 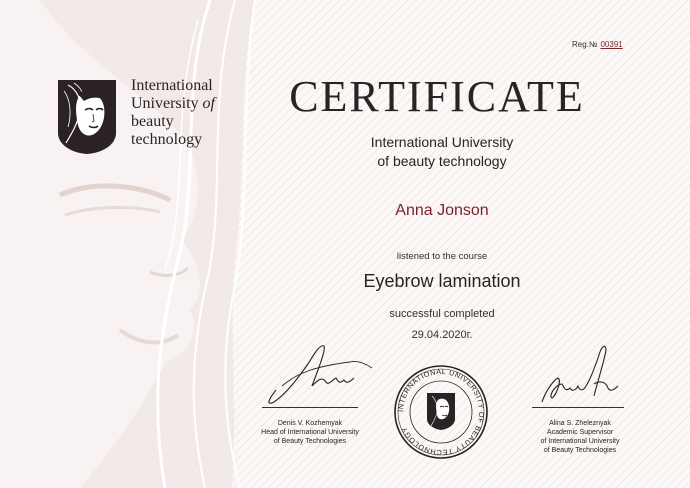 I want to click on university-line-1: International, so click(x=172, y=85).